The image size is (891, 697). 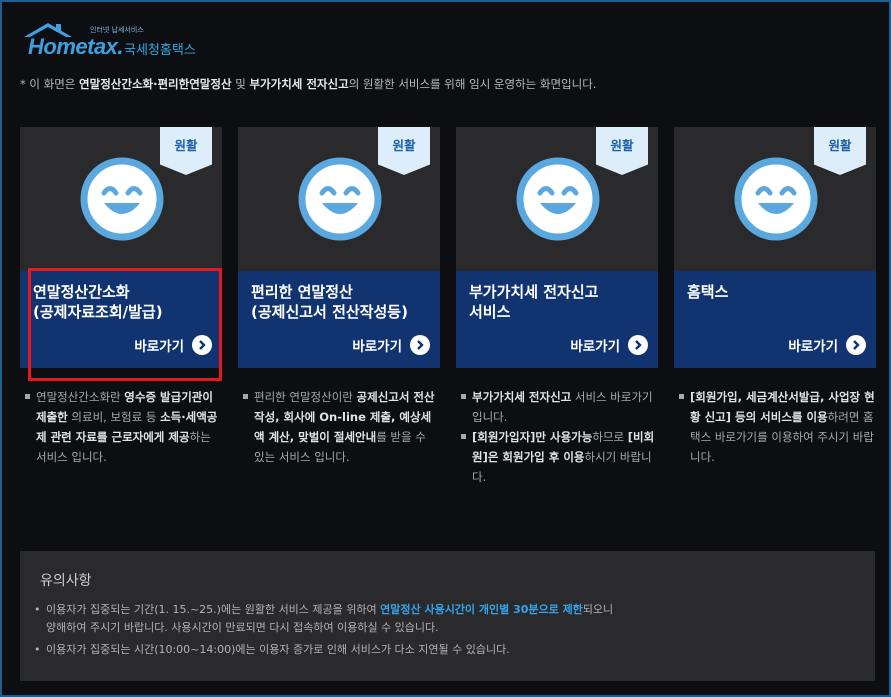 I want to click on card-title-line1: 편리한 연말정산, so click(x=302, y=292).